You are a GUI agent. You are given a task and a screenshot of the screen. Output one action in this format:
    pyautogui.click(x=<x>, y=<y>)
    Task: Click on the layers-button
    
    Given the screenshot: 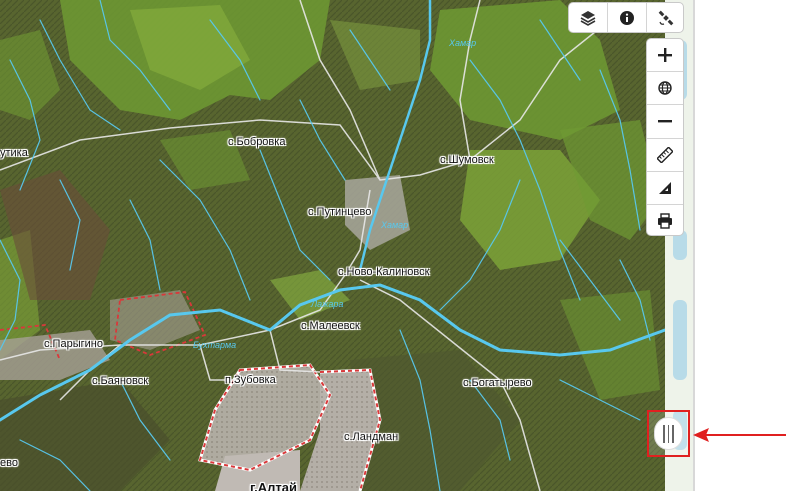 What is the action you would take?
    pyautogui.click(x=588, y=17)
    